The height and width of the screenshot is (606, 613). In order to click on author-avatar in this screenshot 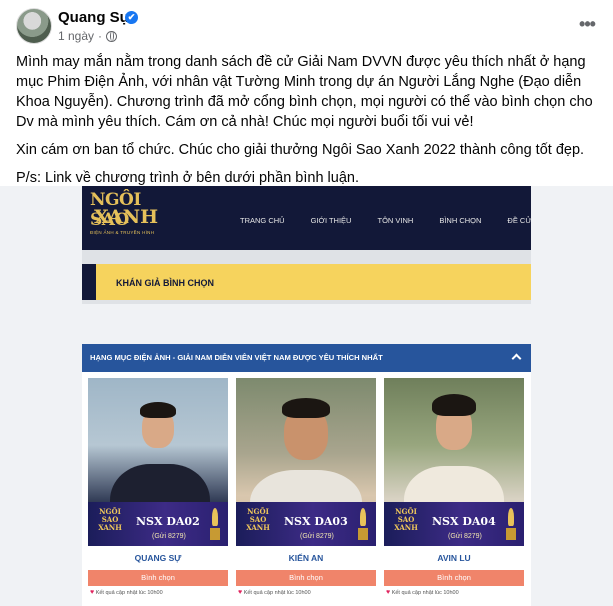, I will do `click(34, 26)`.